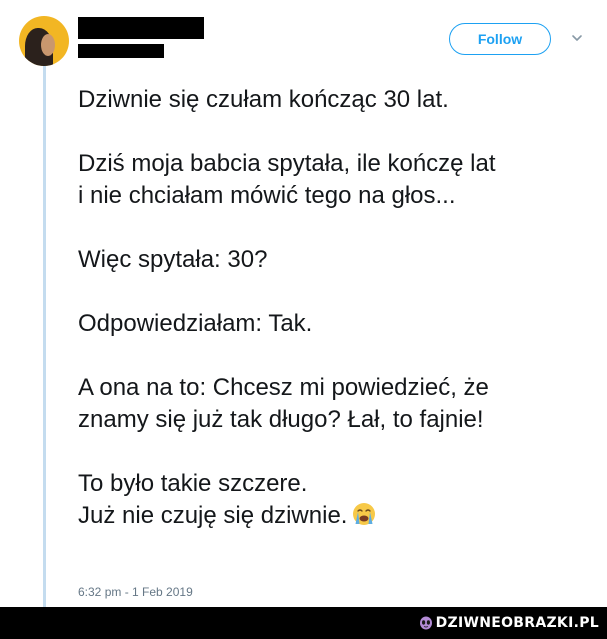 Image resolution: width=607 pixels, height=639 pixels. I want to click on tweet-timestamp: 6:32 pm - 1 Feb 2019, so click(135, 592).